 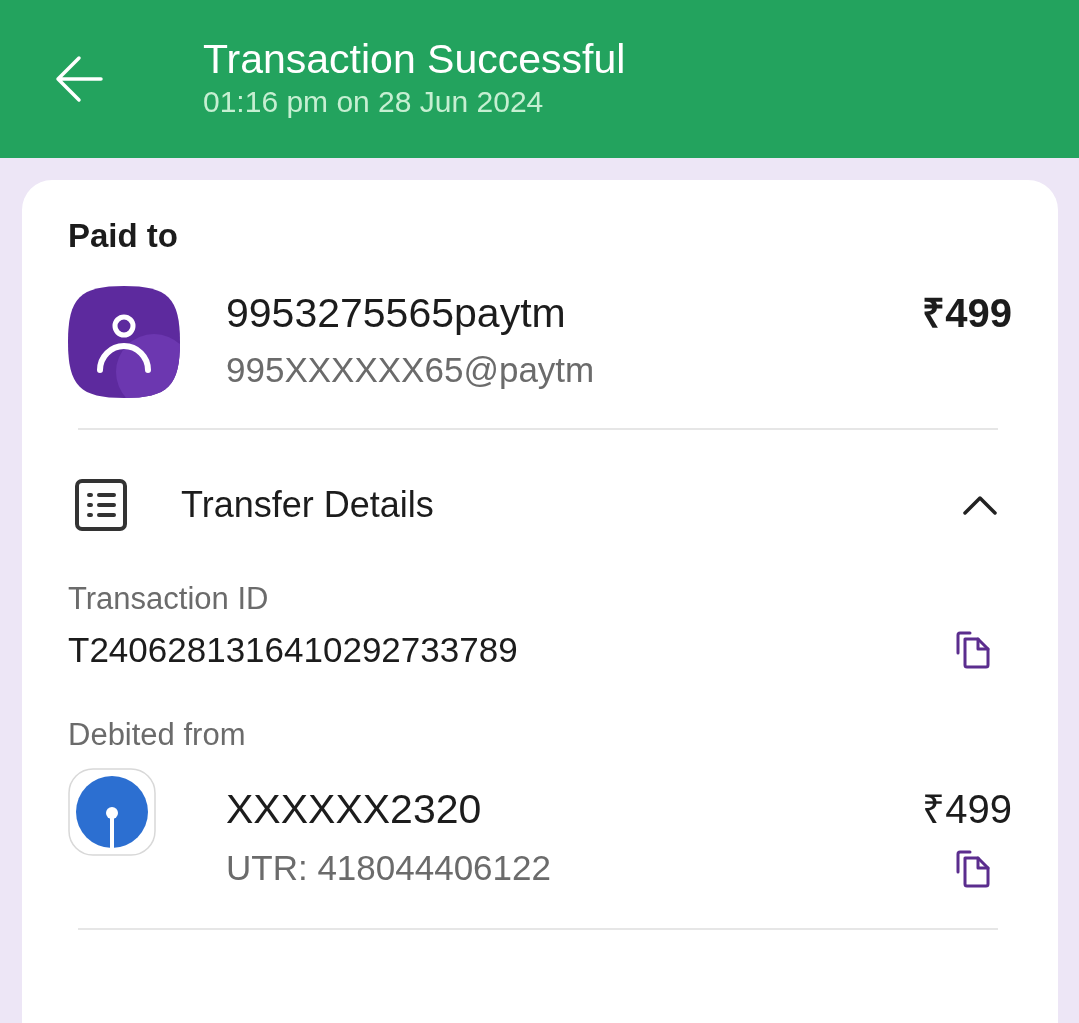 What do you see at coordinates (411, 370) in the screenshot?
I see `upi-id: 995XXXXXX65@paytm` at bounding box center [411, 370].